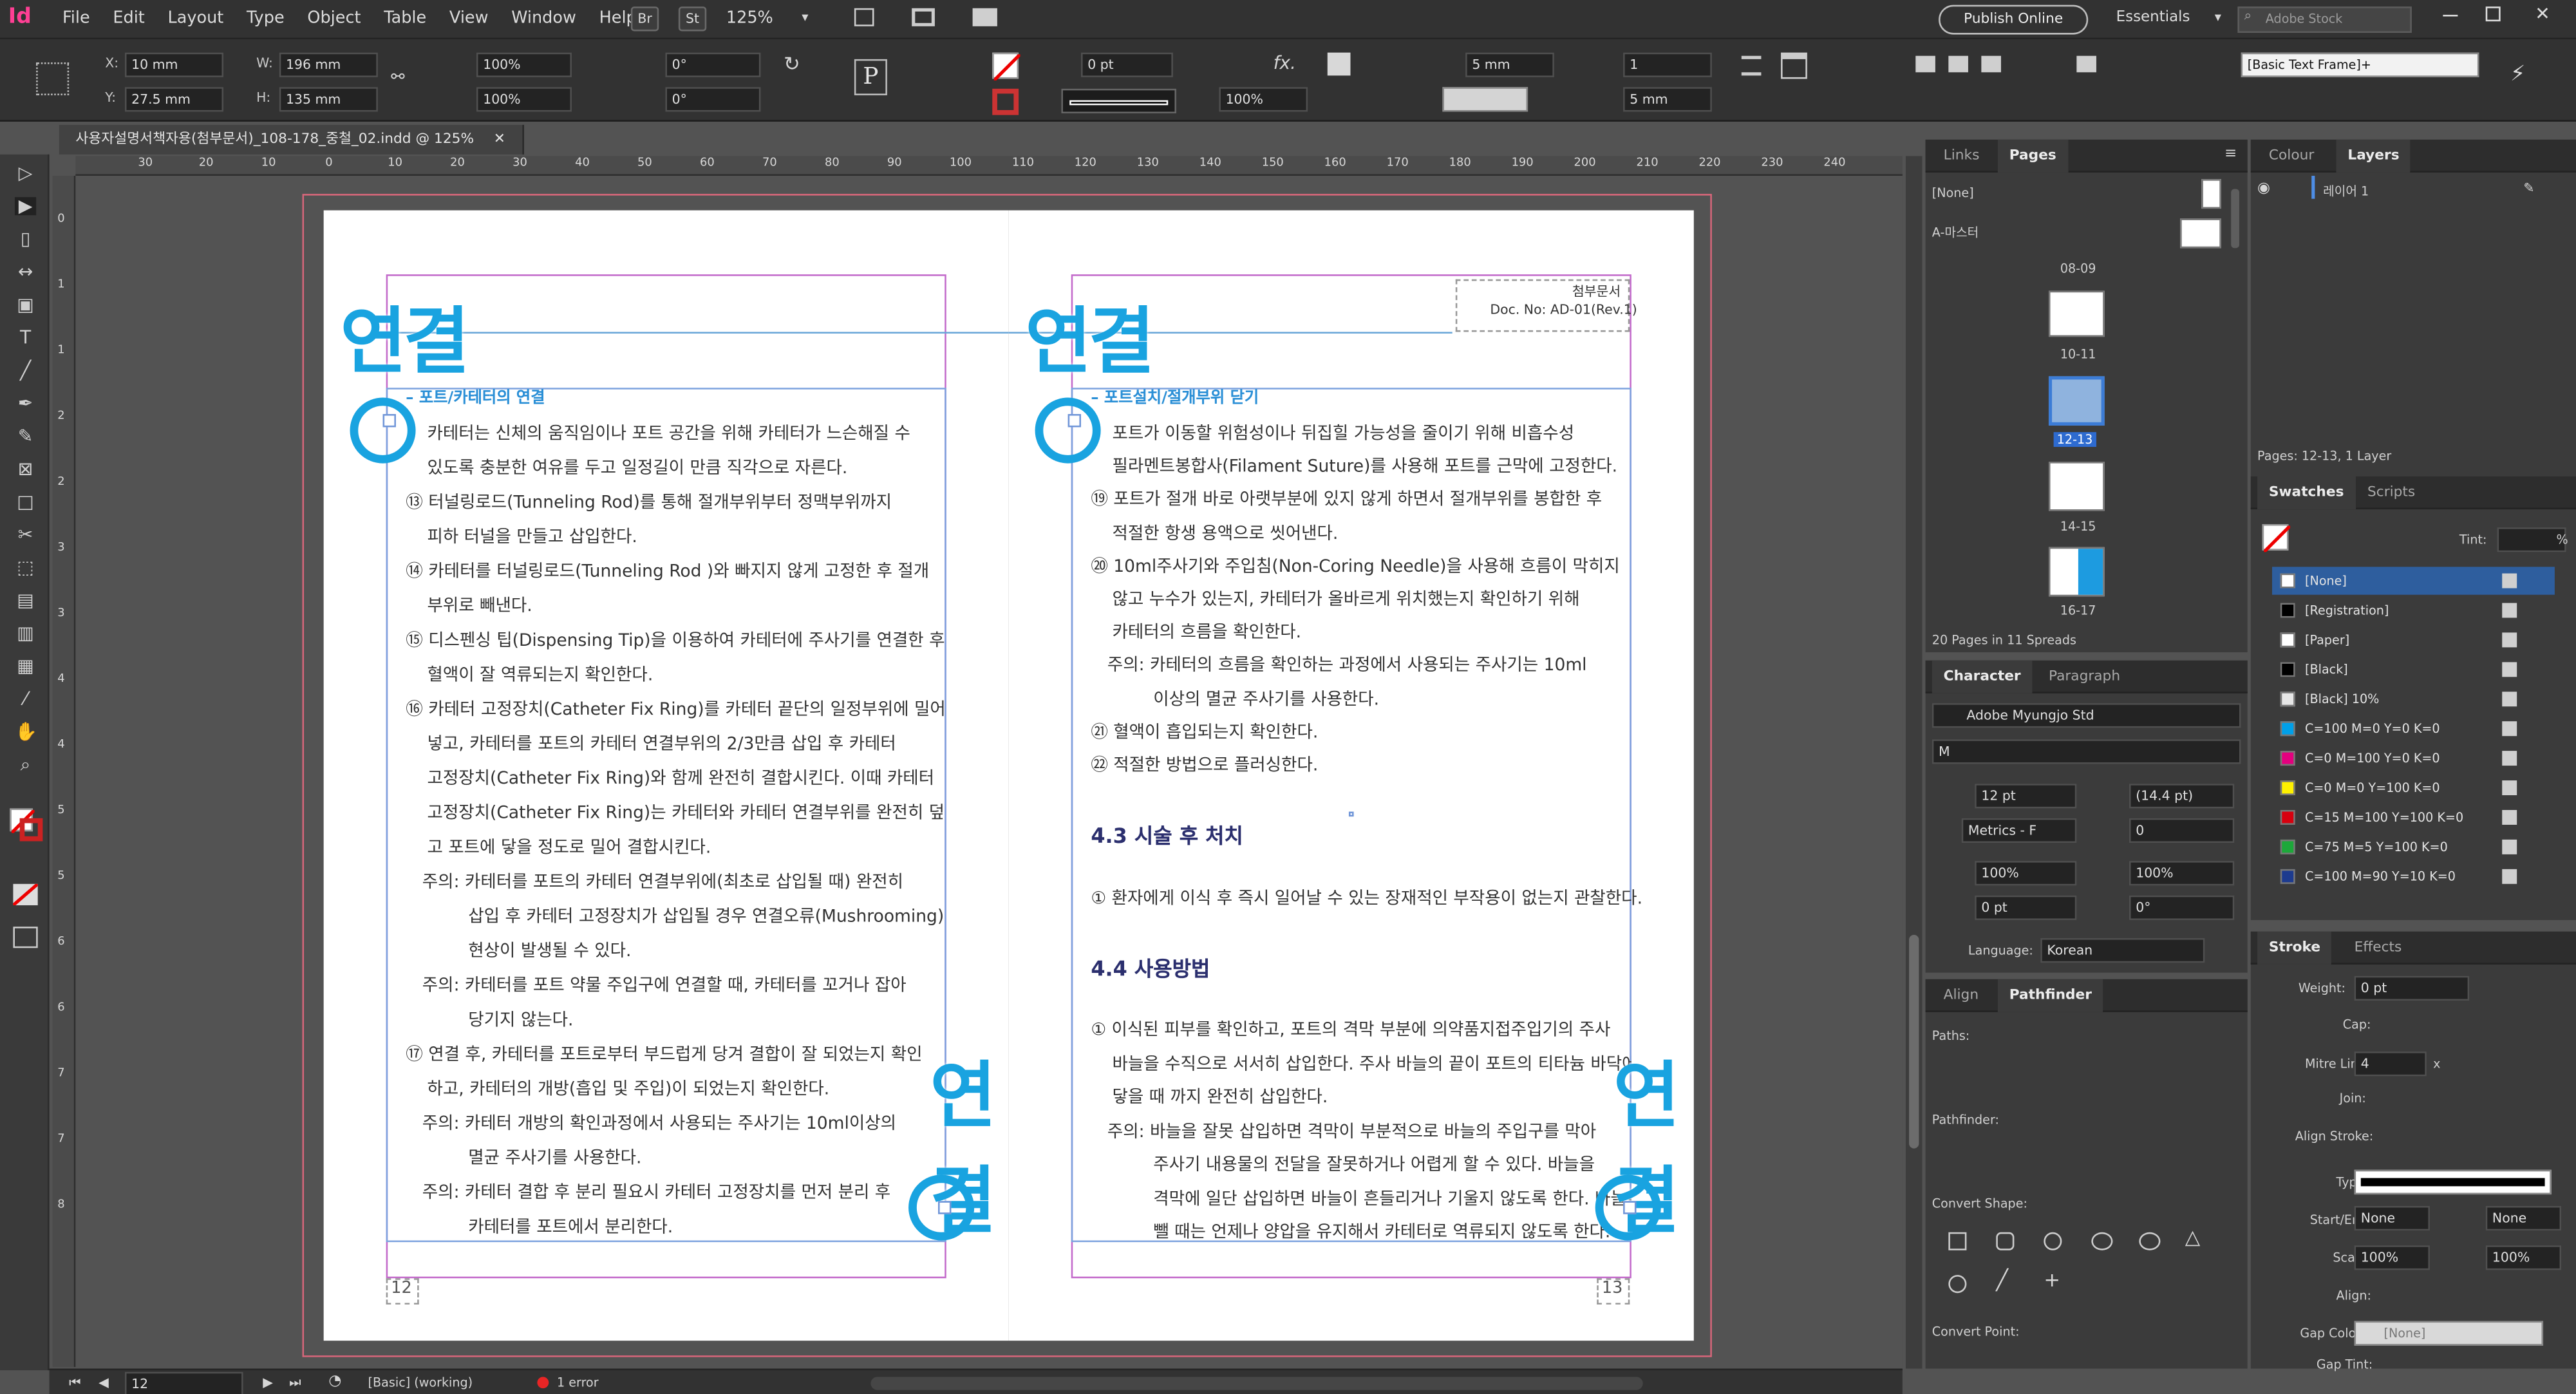  What do you see at coordinates (25, 403) in the screenshot?
I see `pen-tool-icon: ✒` at bounding box center [25, 403].